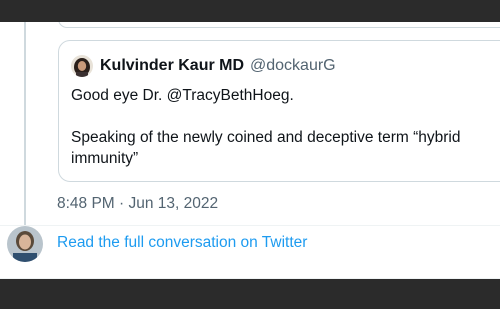 The image size is (500, 309). What do you see at coordinates (182, 243) in the screenshot?
I see `read-full-conversation-link: Read the full conversation on Twitter` at bounding box center [182, 243].